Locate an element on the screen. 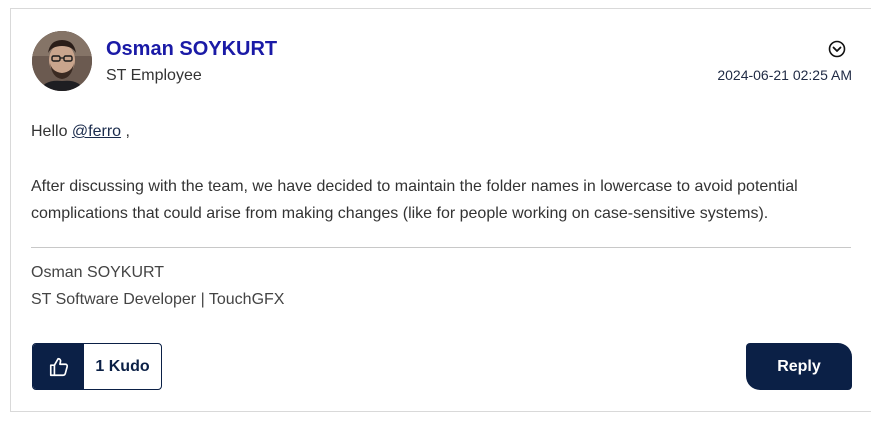 This screenshot has width=871, height=437. post-options-button is located at coordinates (837, 49).